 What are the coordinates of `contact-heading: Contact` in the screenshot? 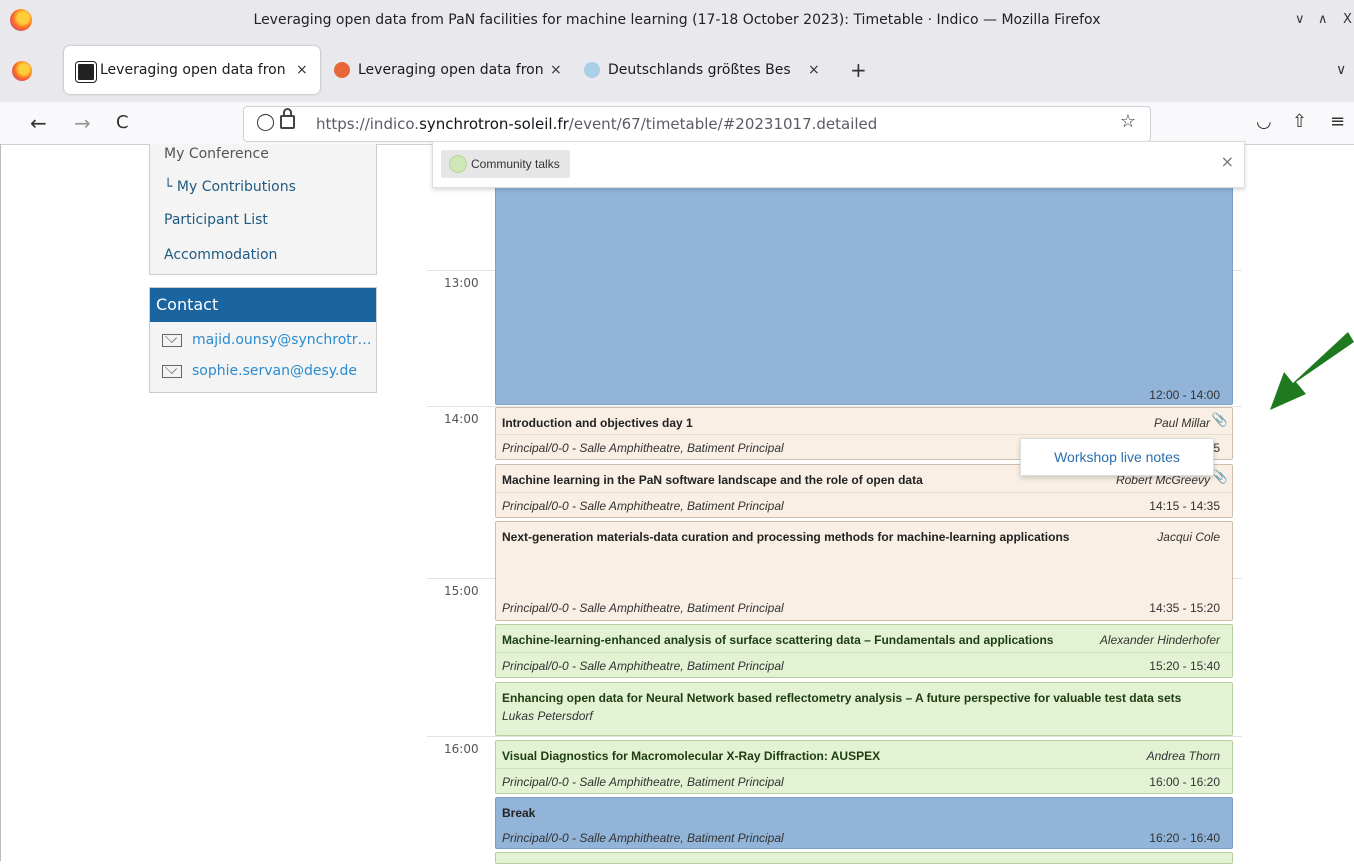 It's located at (263, 305).